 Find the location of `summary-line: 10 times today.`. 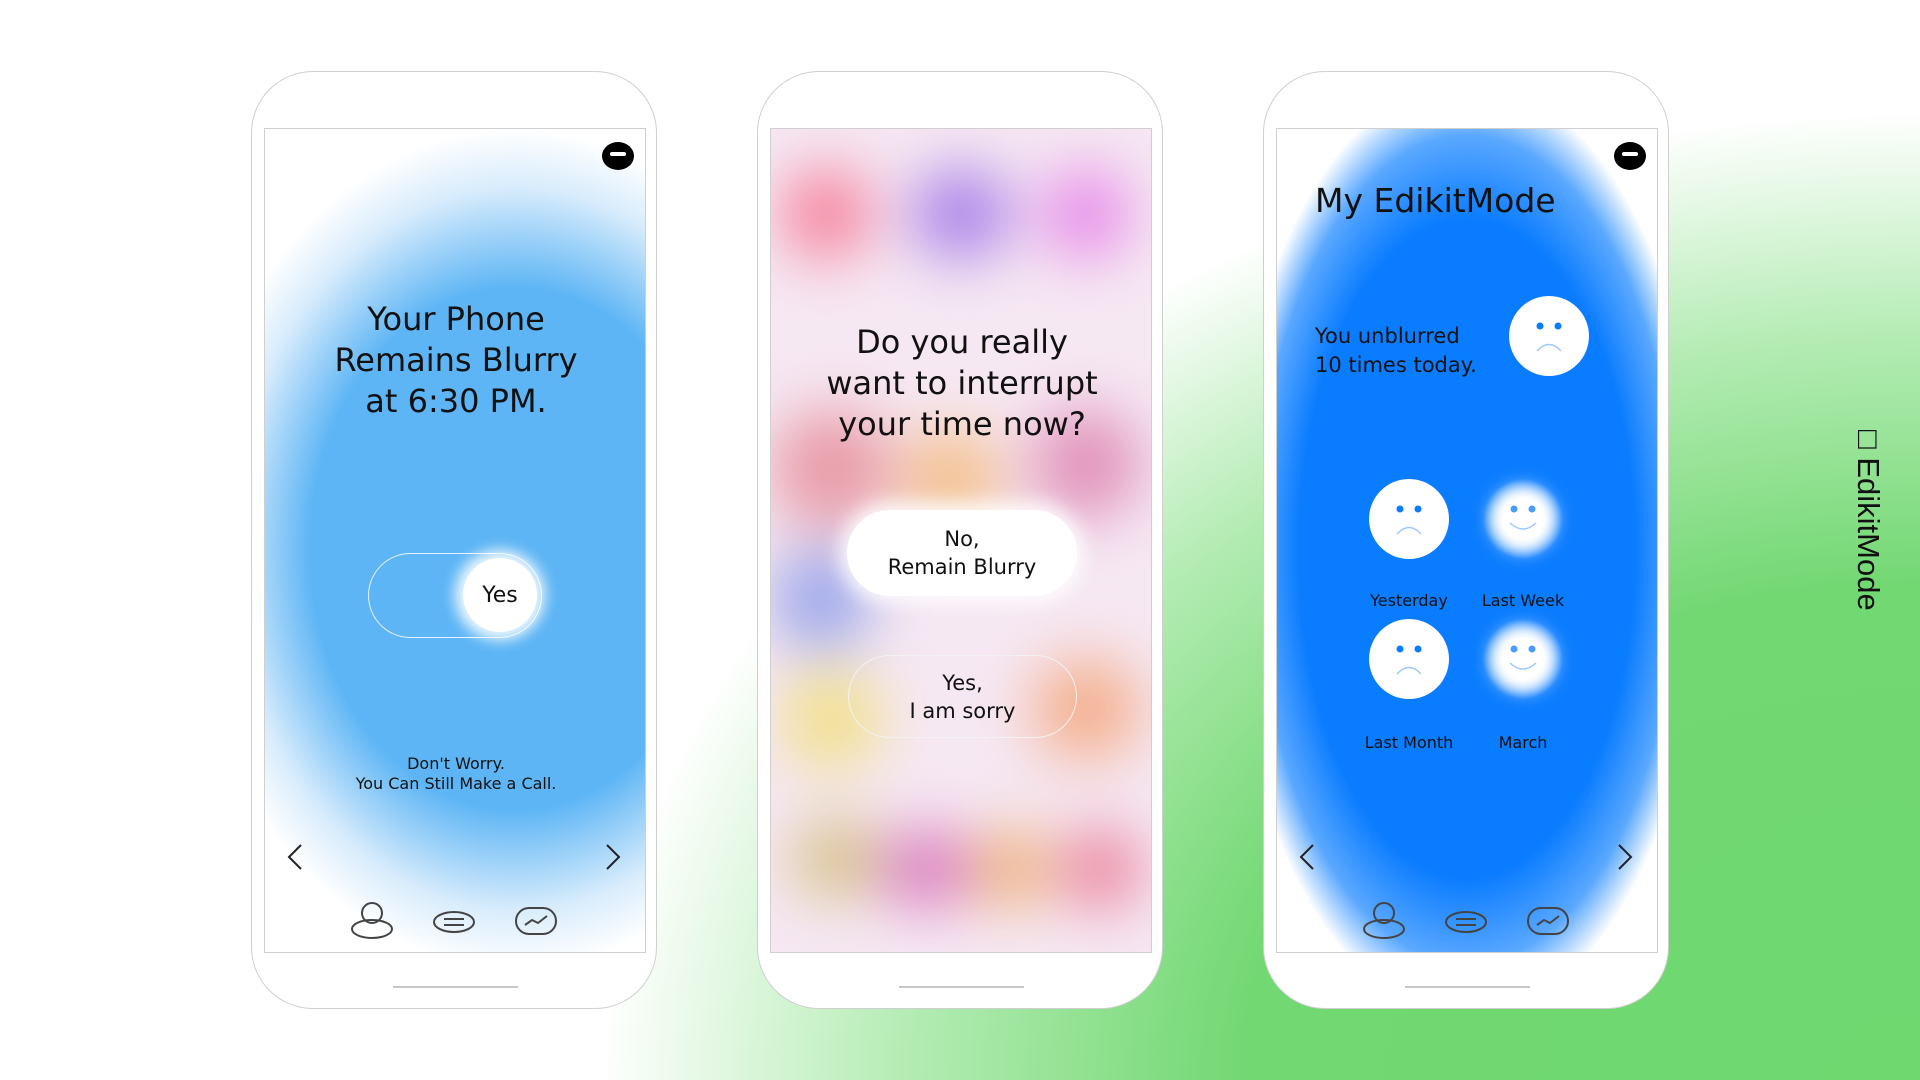

summary-line: 10 times today. is located at coordinates (1396, 365).